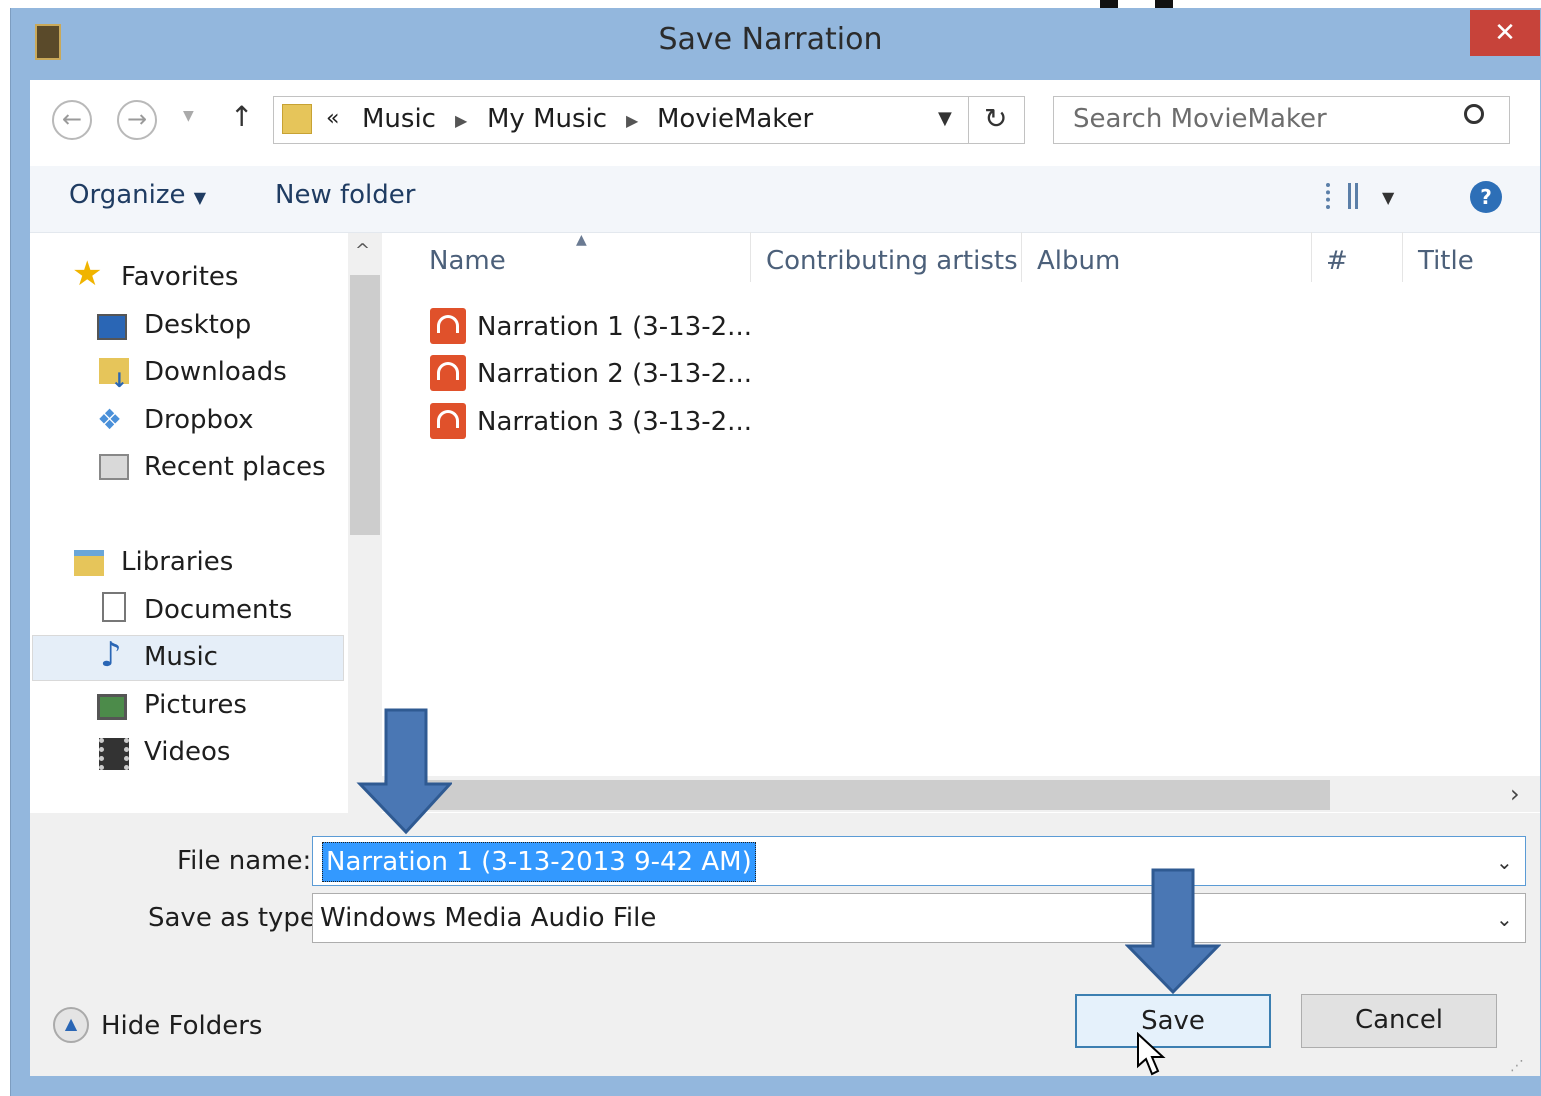 The image size is (1541, 1096). Describe the element at coordinates (1505, 33) in the screenshot. I see `close-button: ✕` at that location.